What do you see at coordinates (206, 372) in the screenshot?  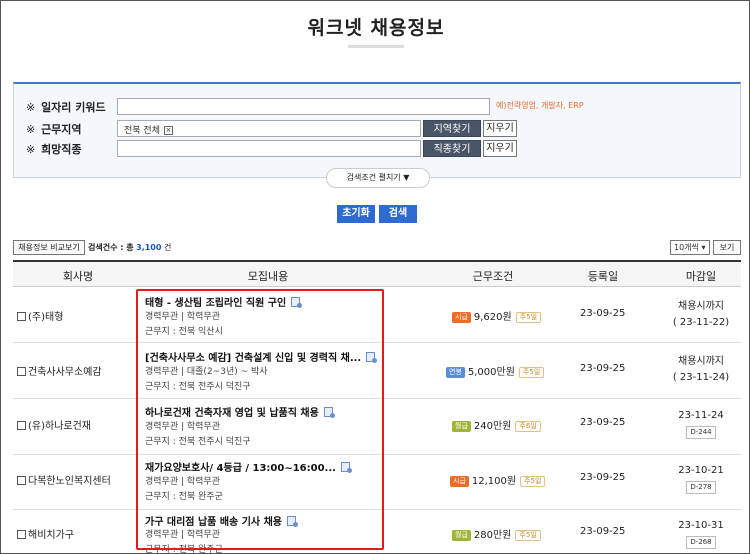 I see `job-requirements: 경력무관 | 대졸(2~3년) ~ 박사` at bounding box center [206, 372].